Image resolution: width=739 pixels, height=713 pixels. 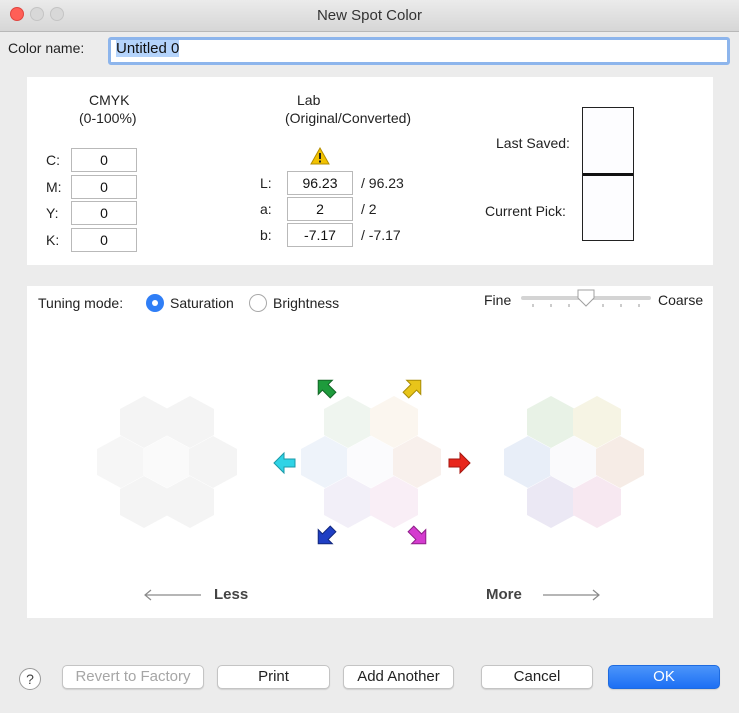 I want to click on add-another-button: Add Another, so click(x=398, y=677).